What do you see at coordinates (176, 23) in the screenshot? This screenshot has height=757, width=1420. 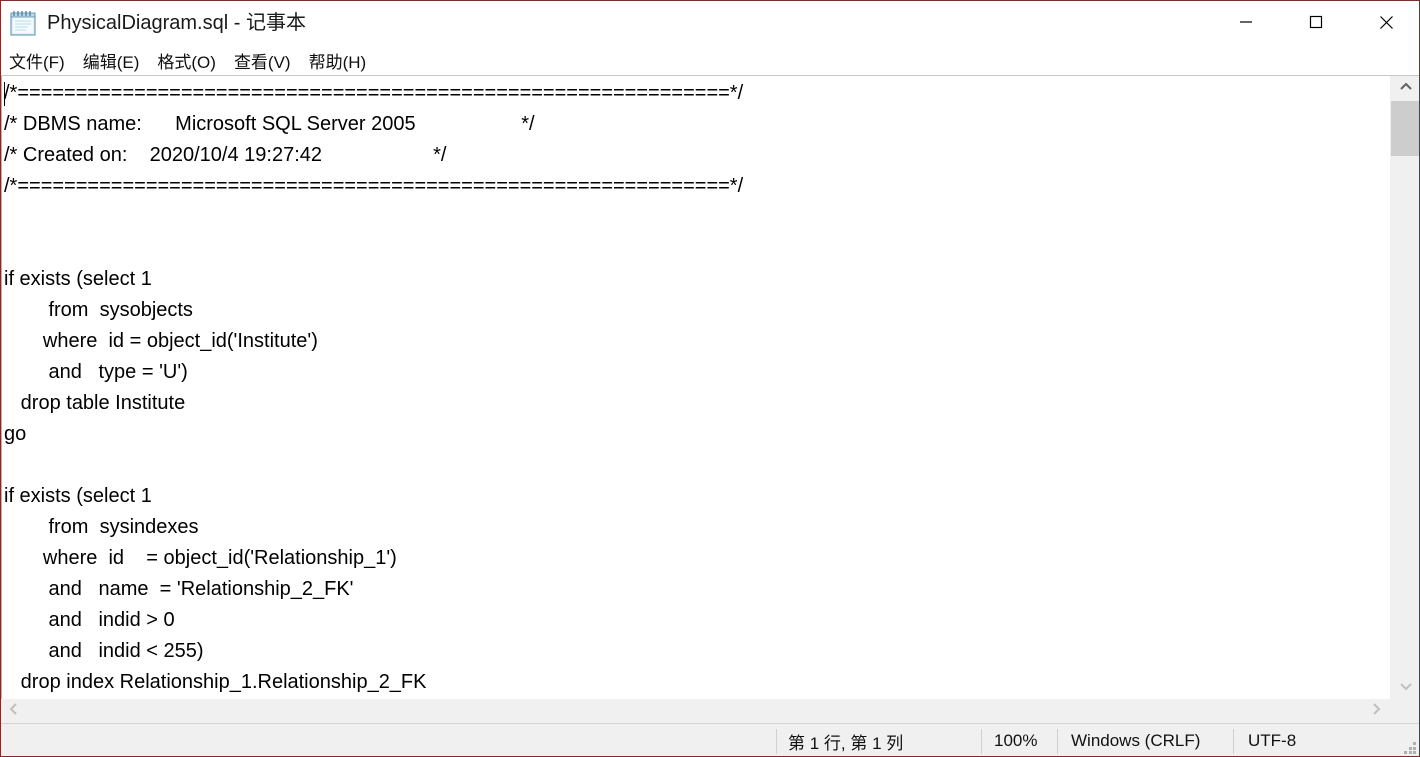 I see `window-title: PhysicalDiagram.sql - 记事本` at bounding box center [176, 23].